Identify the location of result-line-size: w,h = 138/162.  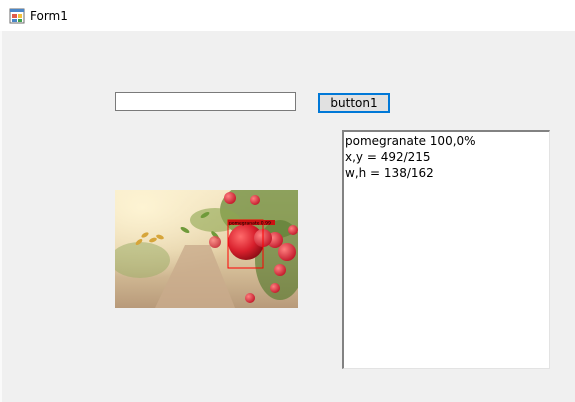
(389, 173).